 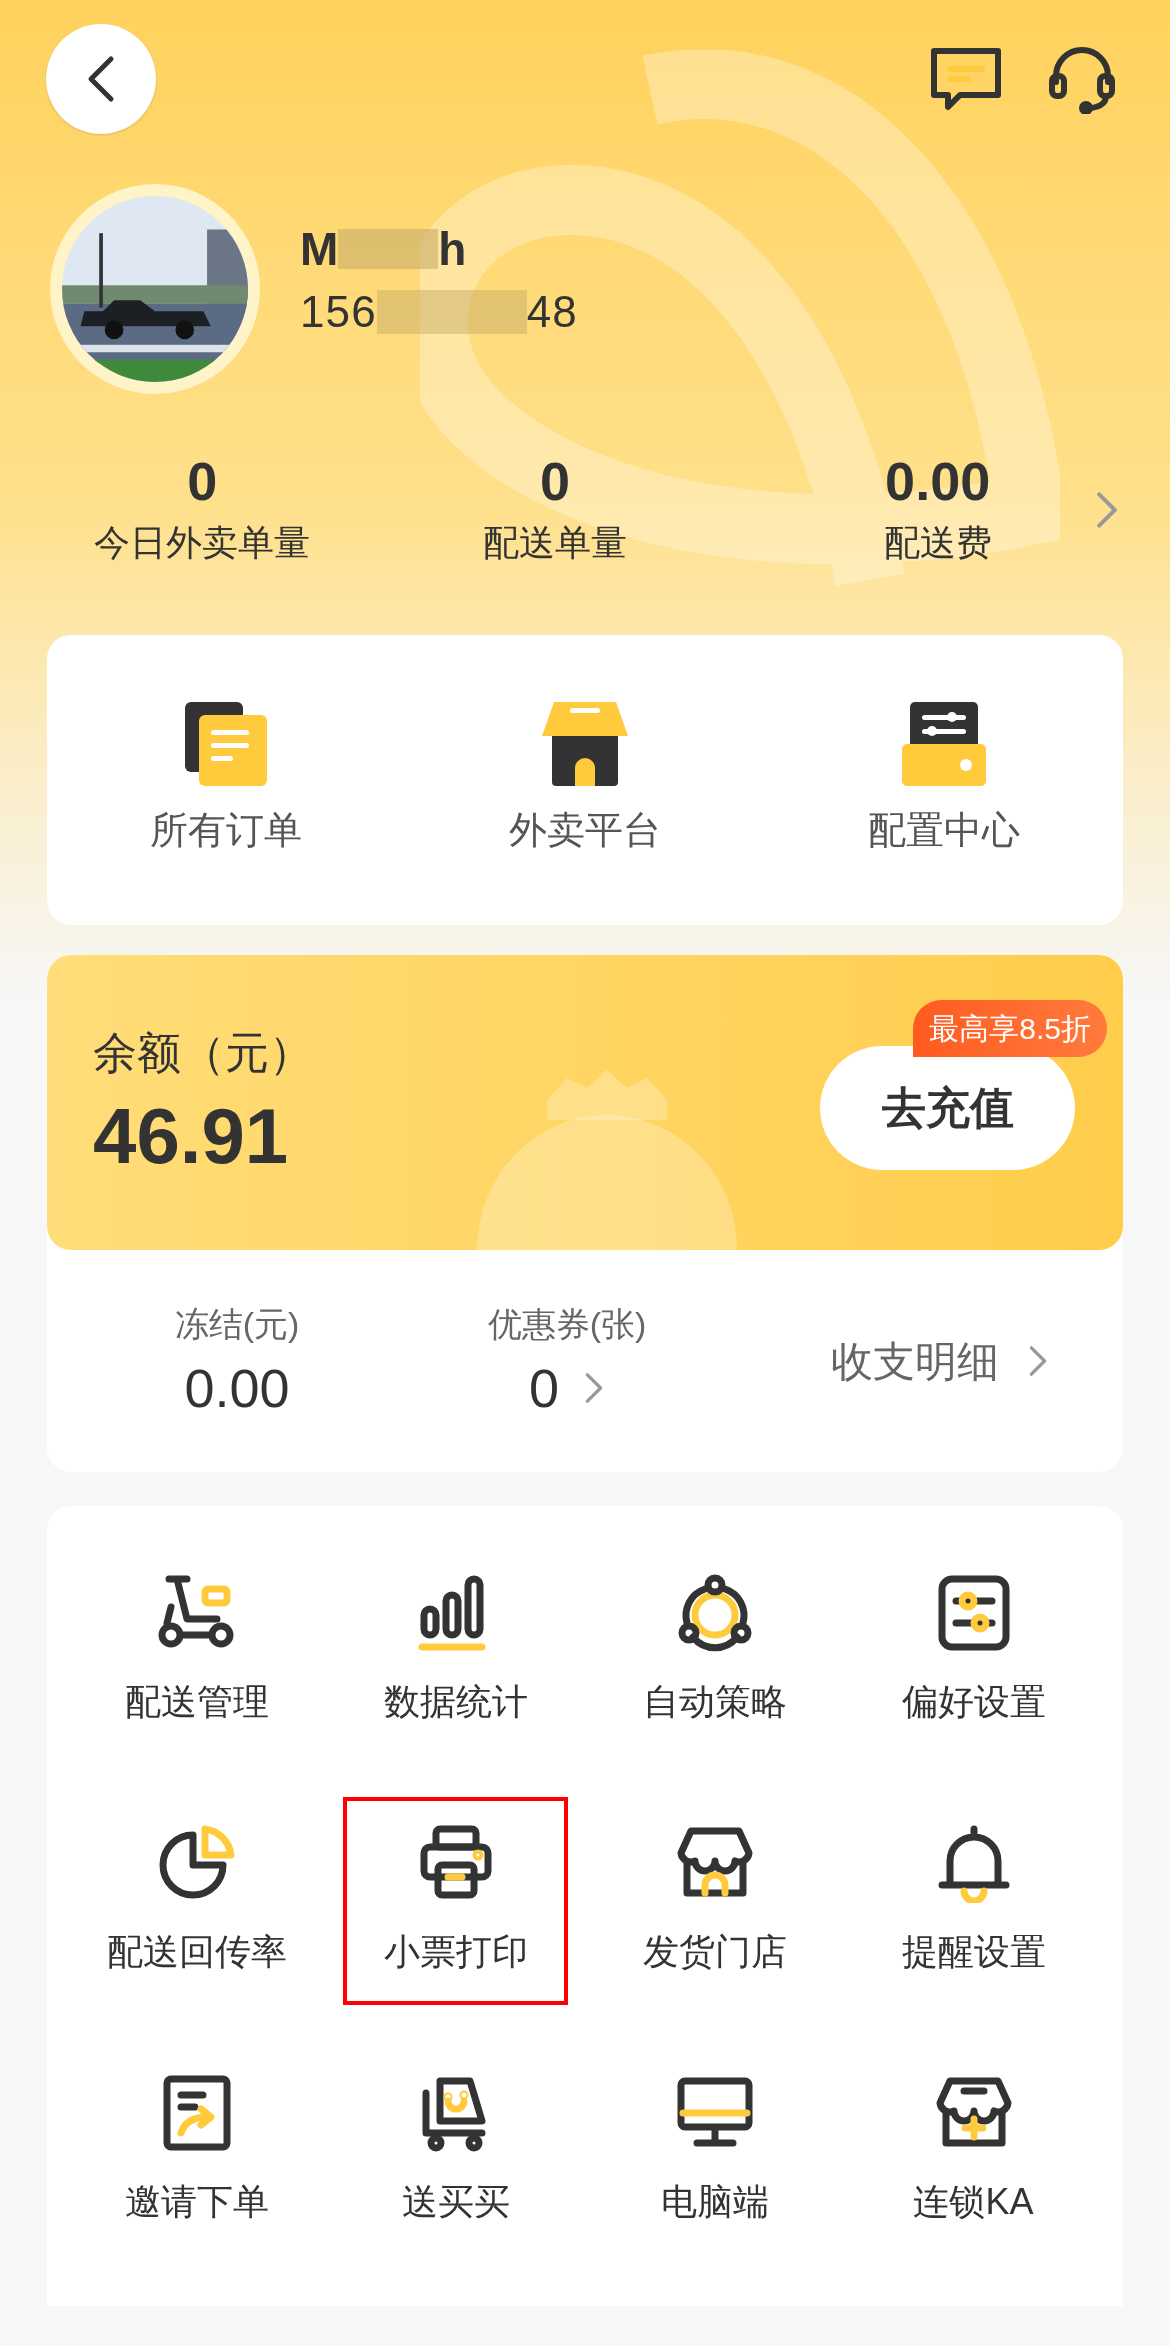 What do you see at coordinates (973, 1901) in the screenshot?
I see `tool-button: 提醒设置` at bounding box center [973, 1901].